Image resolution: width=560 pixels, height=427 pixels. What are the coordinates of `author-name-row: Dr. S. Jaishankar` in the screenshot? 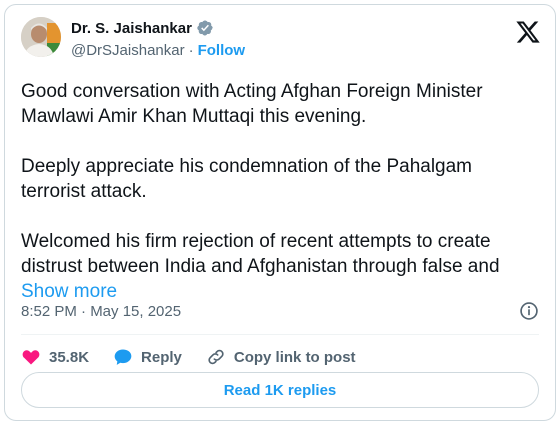 It's located at (142, 28).